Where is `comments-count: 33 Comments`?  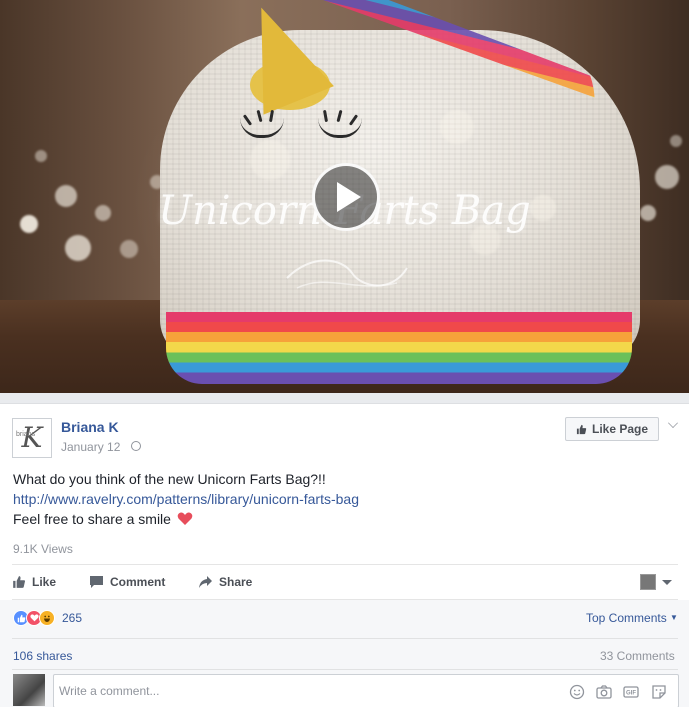 comments-count: 33 Comments is located at coordinates (637, 656).